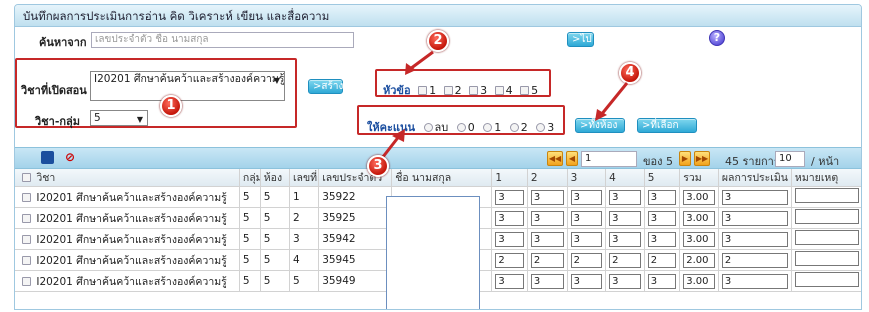  What do you see at coordinates (503, 106) in the screenshot?
I see `annotation-arrows` at bounding box center [503, 106].